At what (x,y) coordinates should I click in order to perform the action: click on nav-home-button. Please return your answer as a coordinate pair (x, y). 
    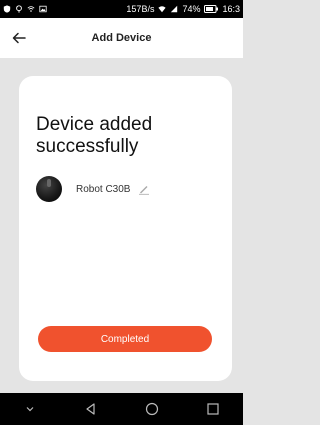
    Looking at the image, I should click on (152, 409).